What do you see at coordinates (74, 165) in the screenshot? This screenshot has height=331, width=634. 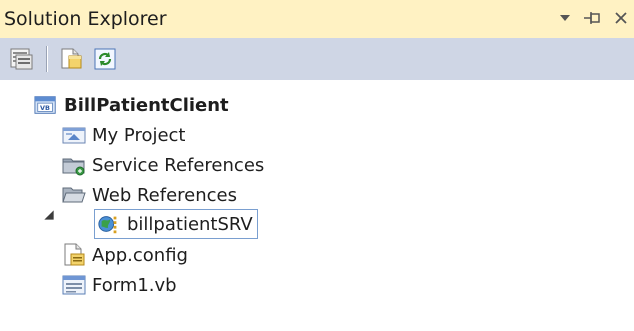 I see `service-references-icon` at bounding box center [74, 165].